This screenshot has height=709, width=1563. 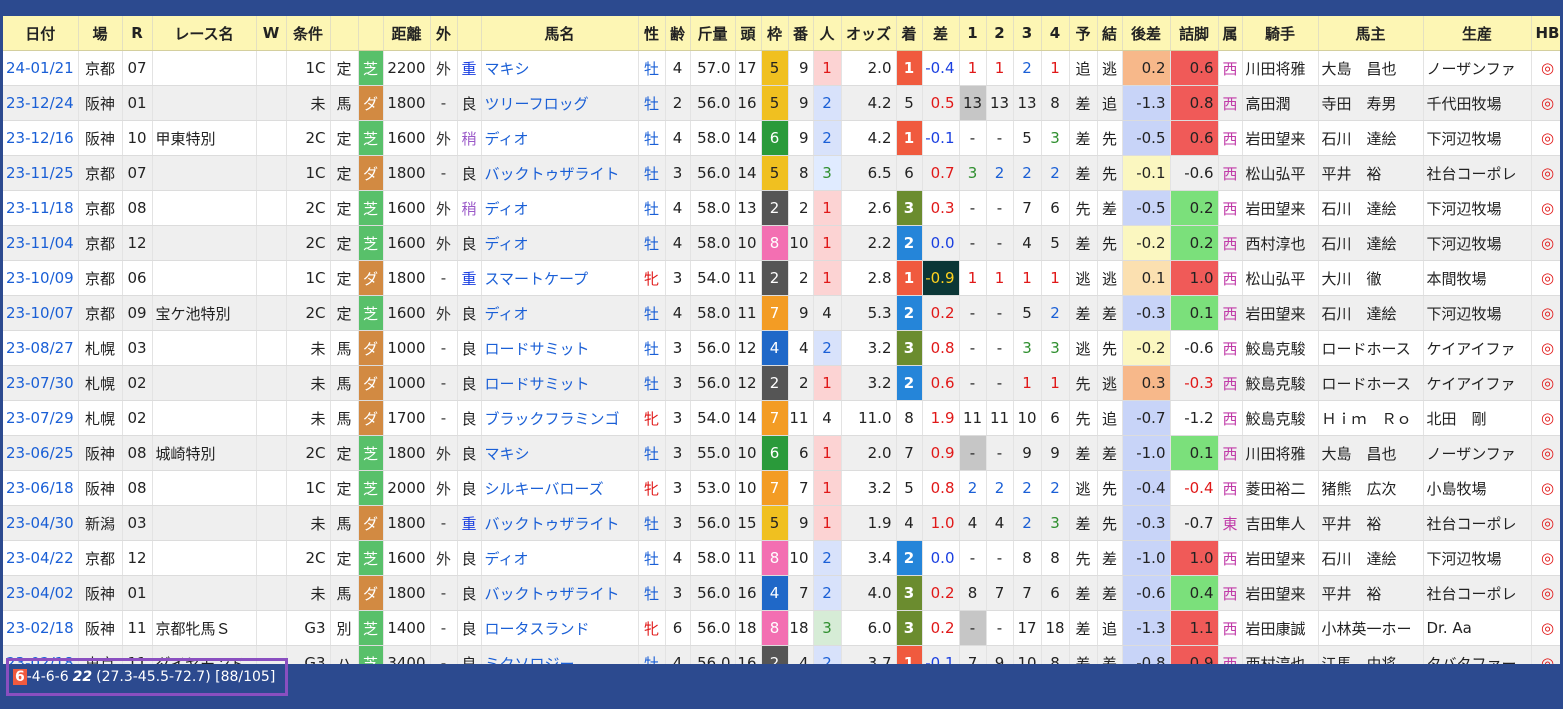 I want to click on cell-pred: 先, so click(x=1083, y=418).